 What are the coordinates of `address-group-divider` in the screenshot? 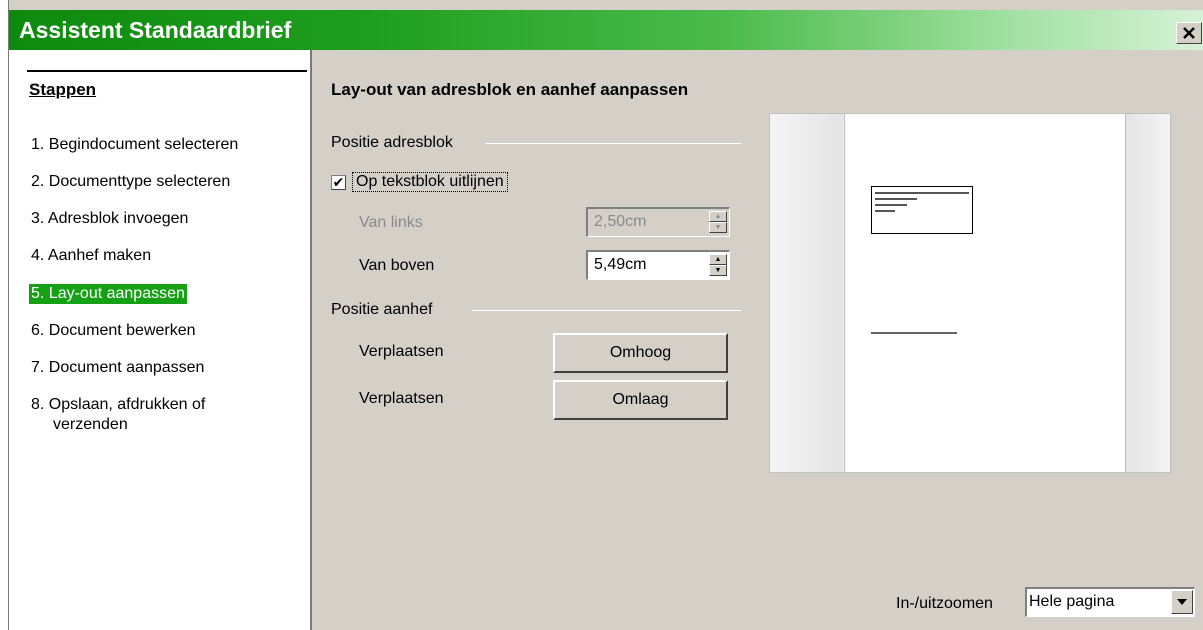 It's located at (613, 143).